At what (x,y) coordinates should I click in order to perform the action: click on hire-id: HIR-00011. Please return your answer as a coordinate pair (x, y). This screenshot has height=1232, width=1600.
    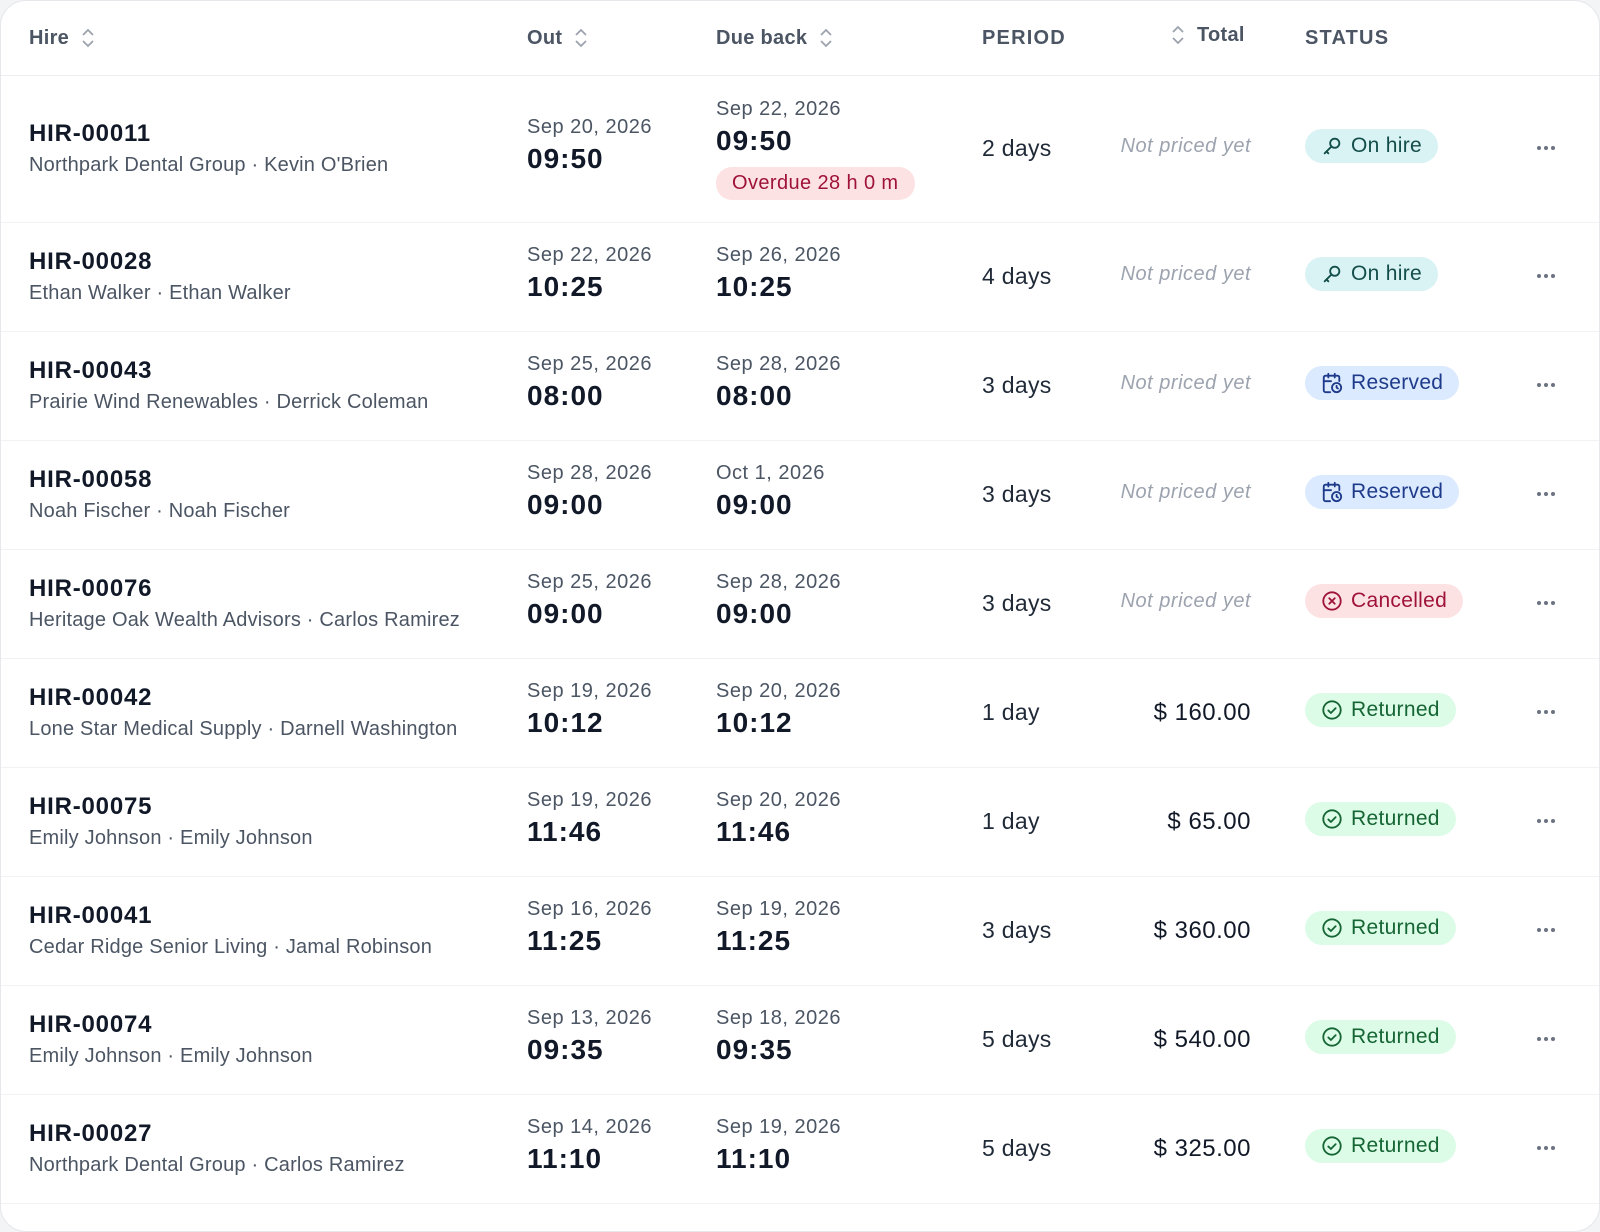
    Looking at the image, I should click on (208, 134).